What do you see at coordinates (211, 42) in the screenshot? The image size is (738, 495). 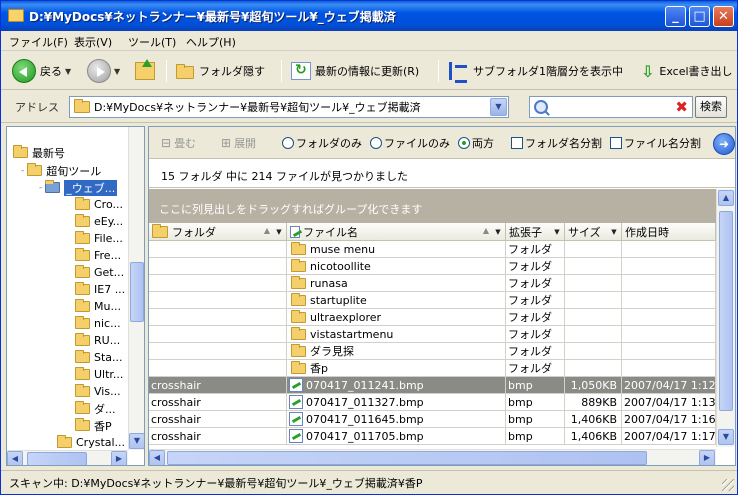 I see `menu-help: ヘルプ(H)` at bounding box center [211, 42].